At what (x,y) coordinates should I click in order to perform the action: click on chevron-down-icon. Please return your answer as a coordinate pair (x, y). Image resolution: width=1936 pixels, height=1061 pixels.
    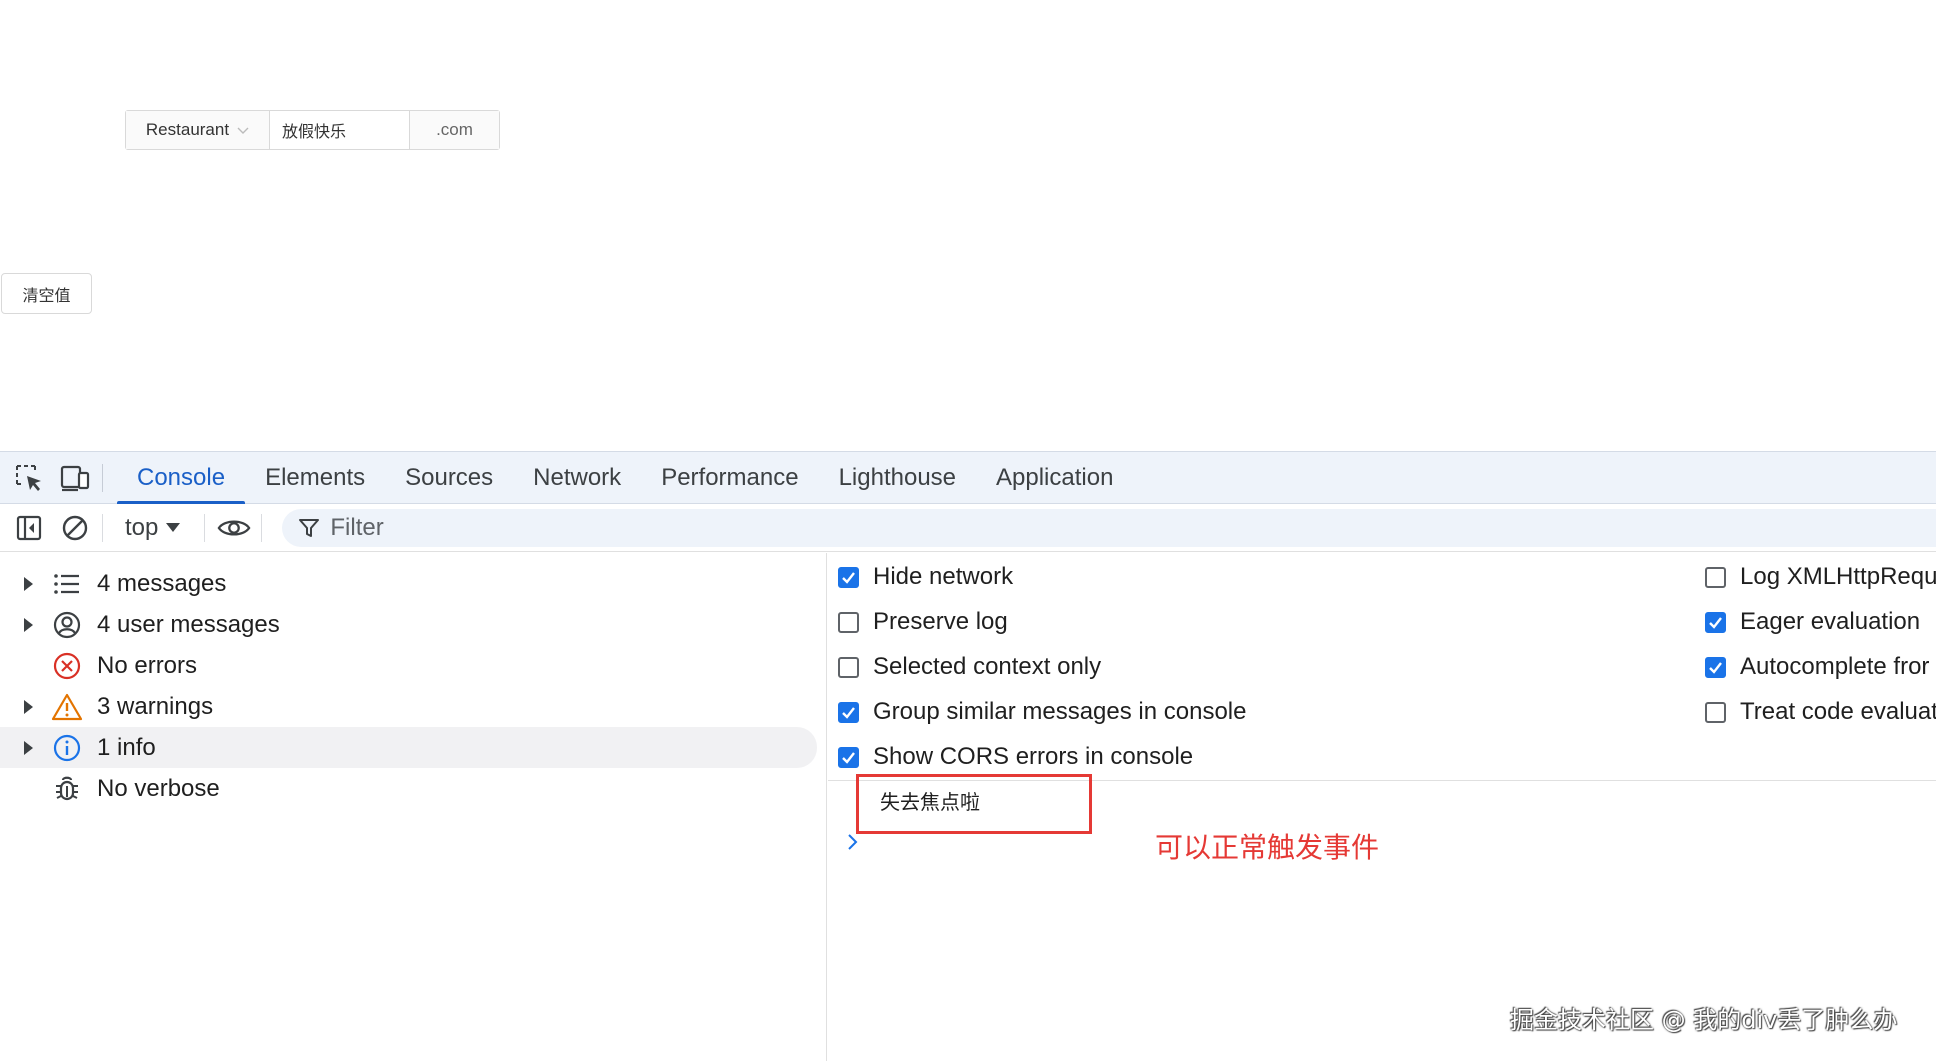
    Looking at the image, I should click on (243, 130).